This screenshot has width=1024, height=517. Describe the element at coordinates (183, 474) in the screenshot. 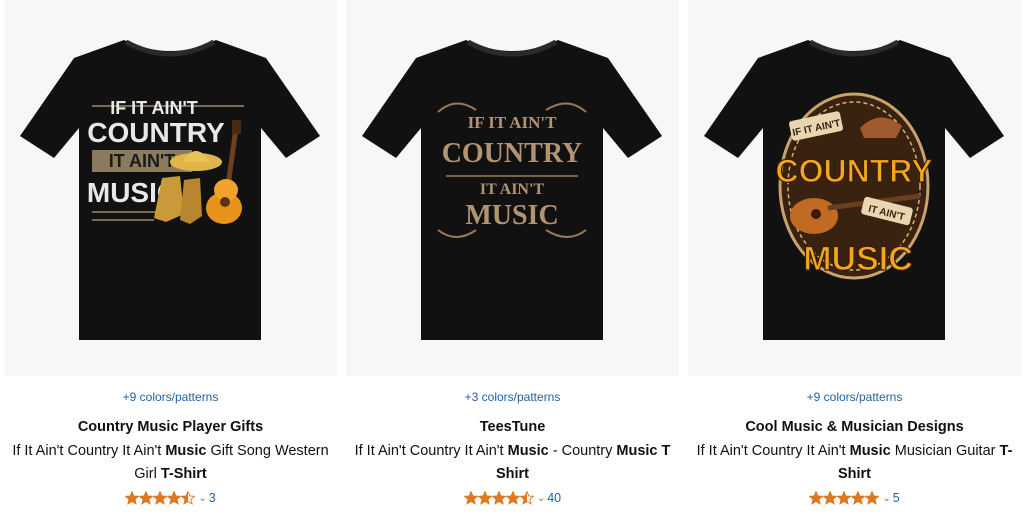

I see `title-keyword: T-Shirt` at that location.